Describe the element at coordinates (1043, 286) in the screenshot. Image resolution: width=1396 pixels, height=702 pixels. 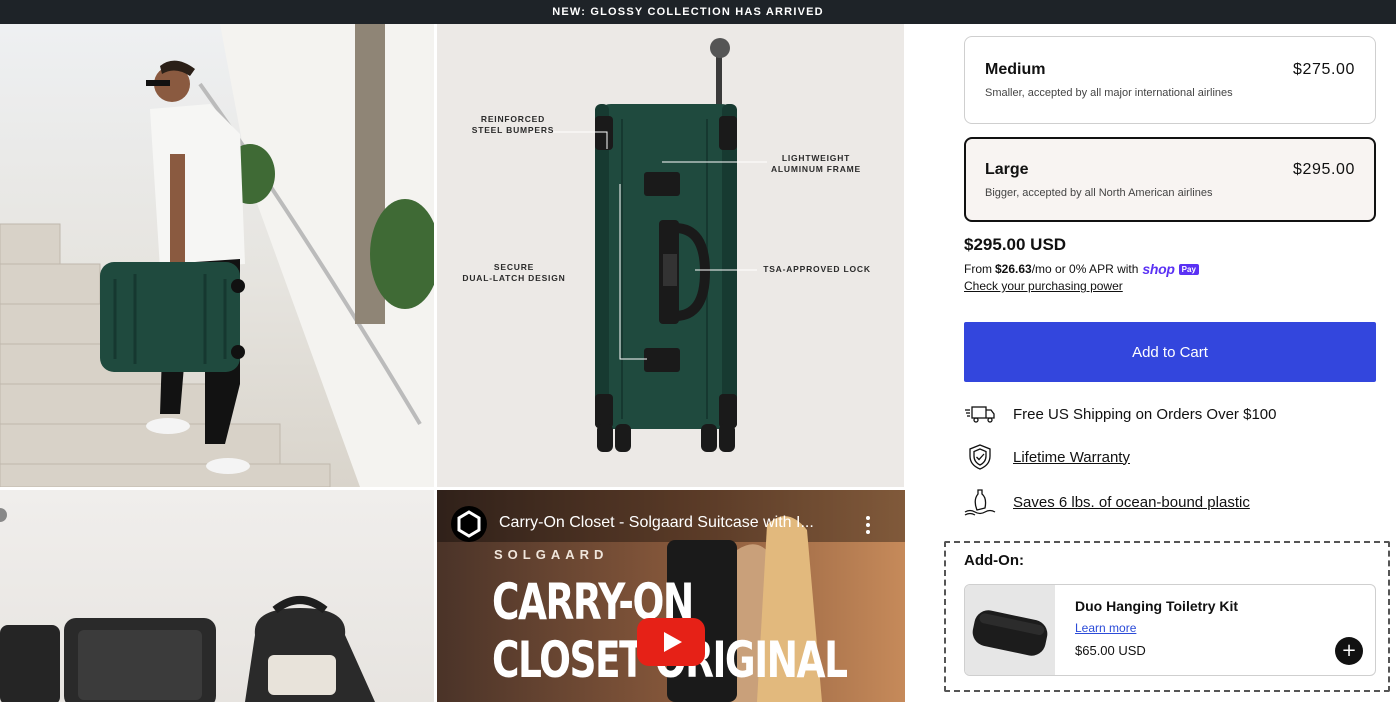
I see `purchasing-power-link: Check your purchasing power` at that location.